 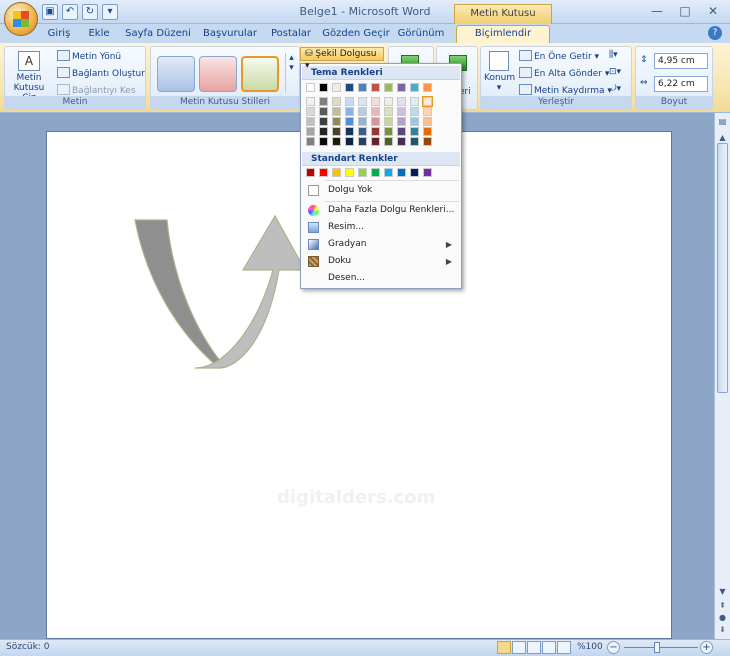 What do you see at coordinates (499, 72) in the screenshot?
I see `position-button: Konum ▾` at bounding box center [499, 72].